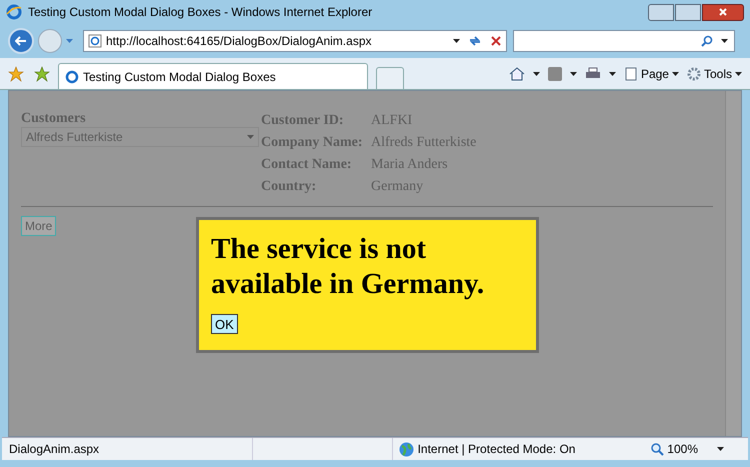 The width and height of the screenshot is (750, 467). I want to click on field-value: Maria Anders, so click(409, 165).